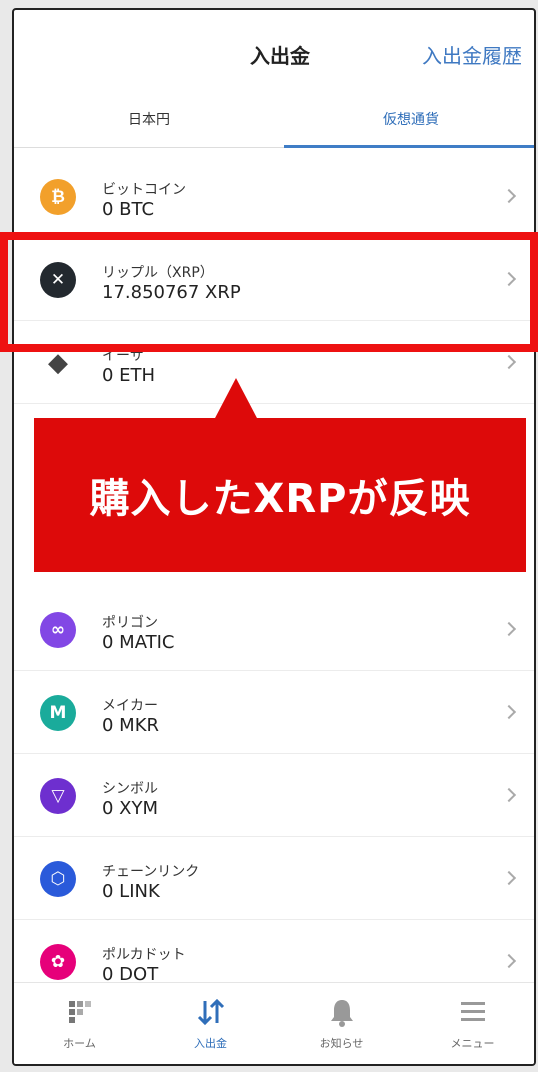 This screenshot has width=538, height=1072. What do you see at coordinates (58, 197) in the screenshot?
I see `bitcoin-icon: ₿` at bounding box center [58, 197].